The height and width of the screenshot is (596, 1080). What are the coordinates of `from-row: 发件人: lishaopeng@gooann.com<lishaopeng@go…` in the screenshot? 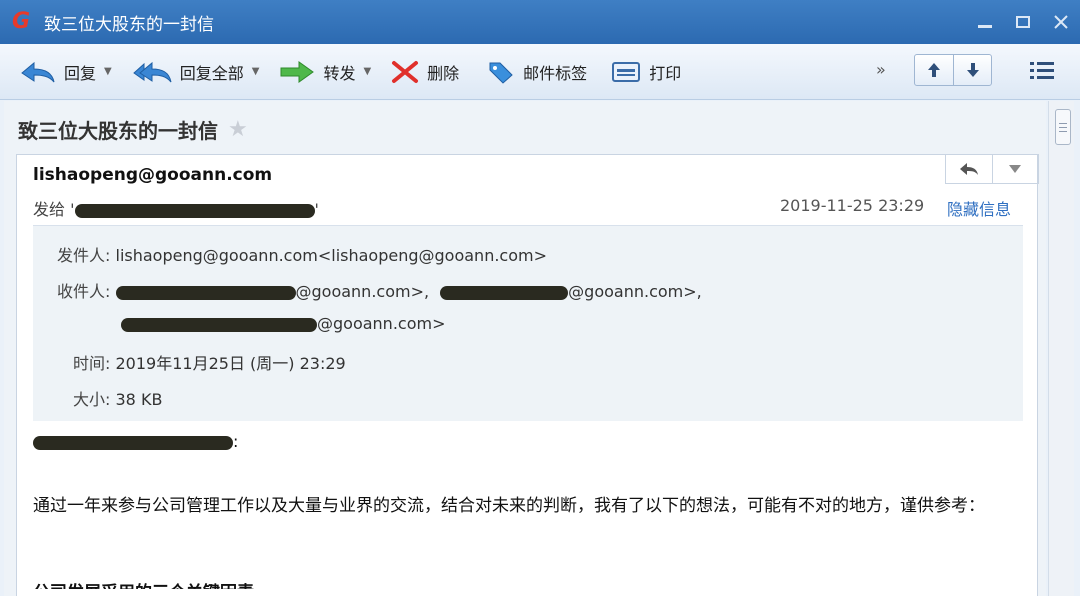 It's located at (302, 254).